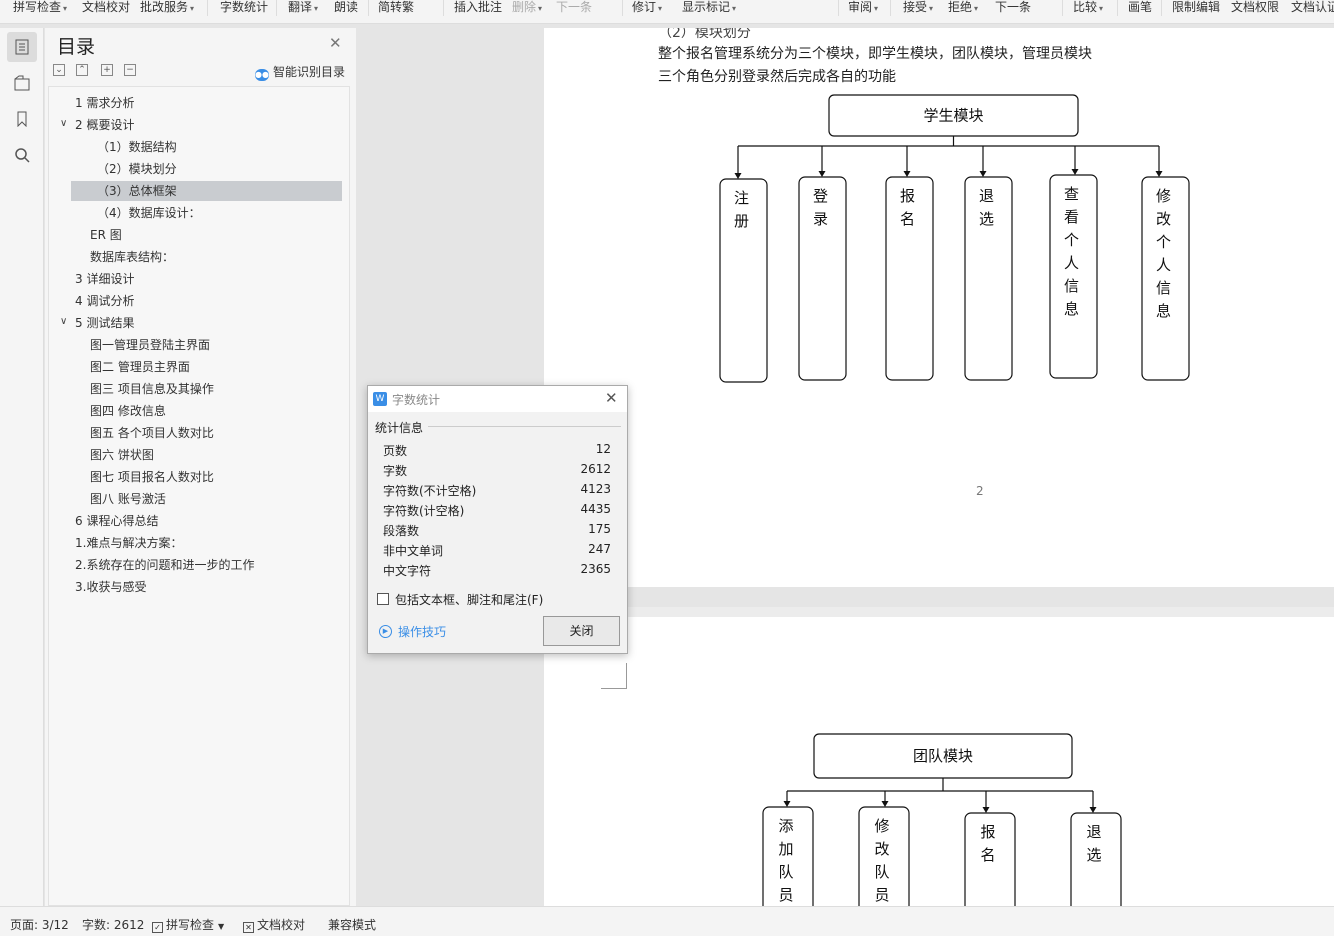 This screenshot has width=1334, height=936. I want to click on proofread-status: ✕ 文档校对, so click(274, 924).